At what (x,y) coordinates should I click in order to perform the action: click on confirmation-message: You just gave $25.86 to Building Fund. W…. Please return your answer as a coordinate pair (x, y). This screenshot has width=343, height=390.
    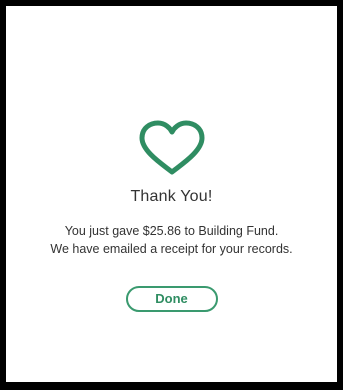
    Looking at the image, I should click on (171, 240).